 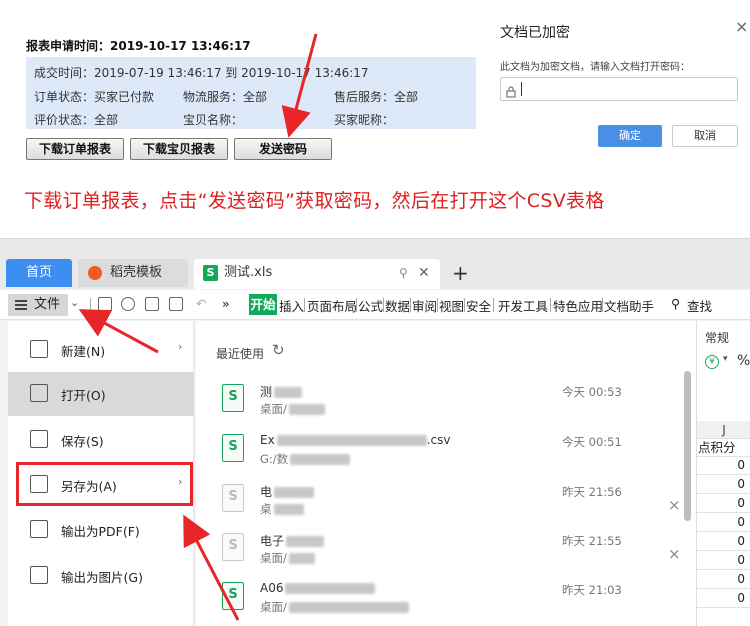 What do you see at coordinates (47, 304) in the screenshot?
I see `file-menu-label: 文件` at bounding box center [47, 304].